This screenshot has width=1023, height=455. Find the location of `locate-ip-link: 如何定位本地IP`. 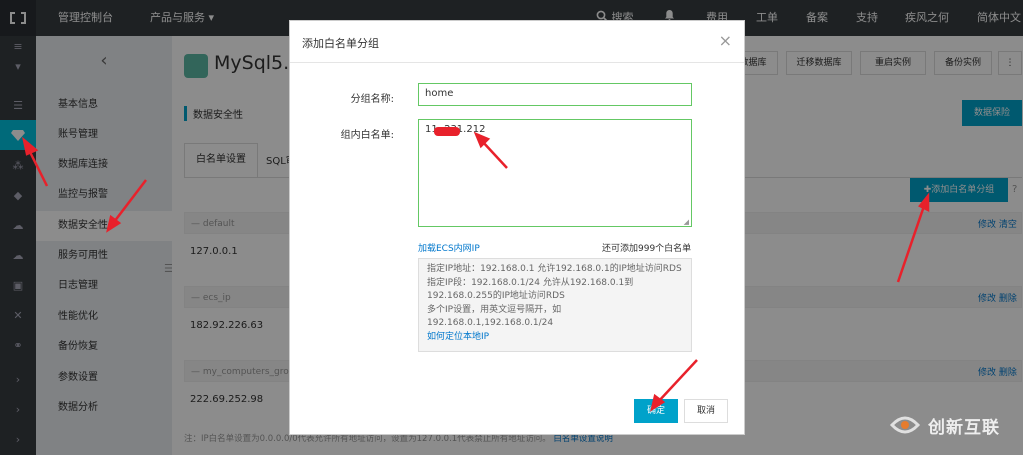

locate-ip-link: 如何定位本地IP is located at coordinates (555, 338).